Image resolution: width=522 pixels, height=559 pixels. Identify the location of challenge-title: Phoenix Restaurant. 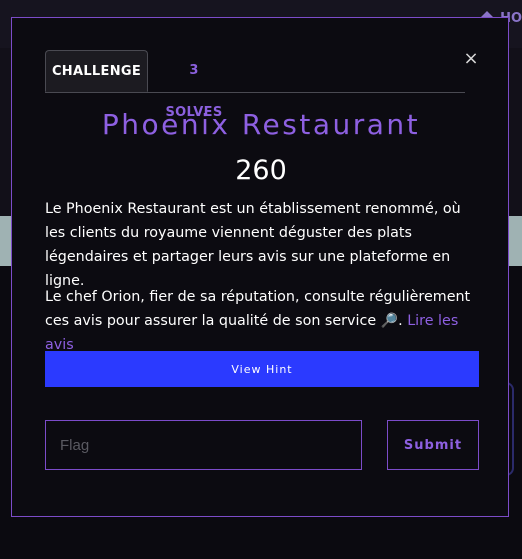
(261, 124).